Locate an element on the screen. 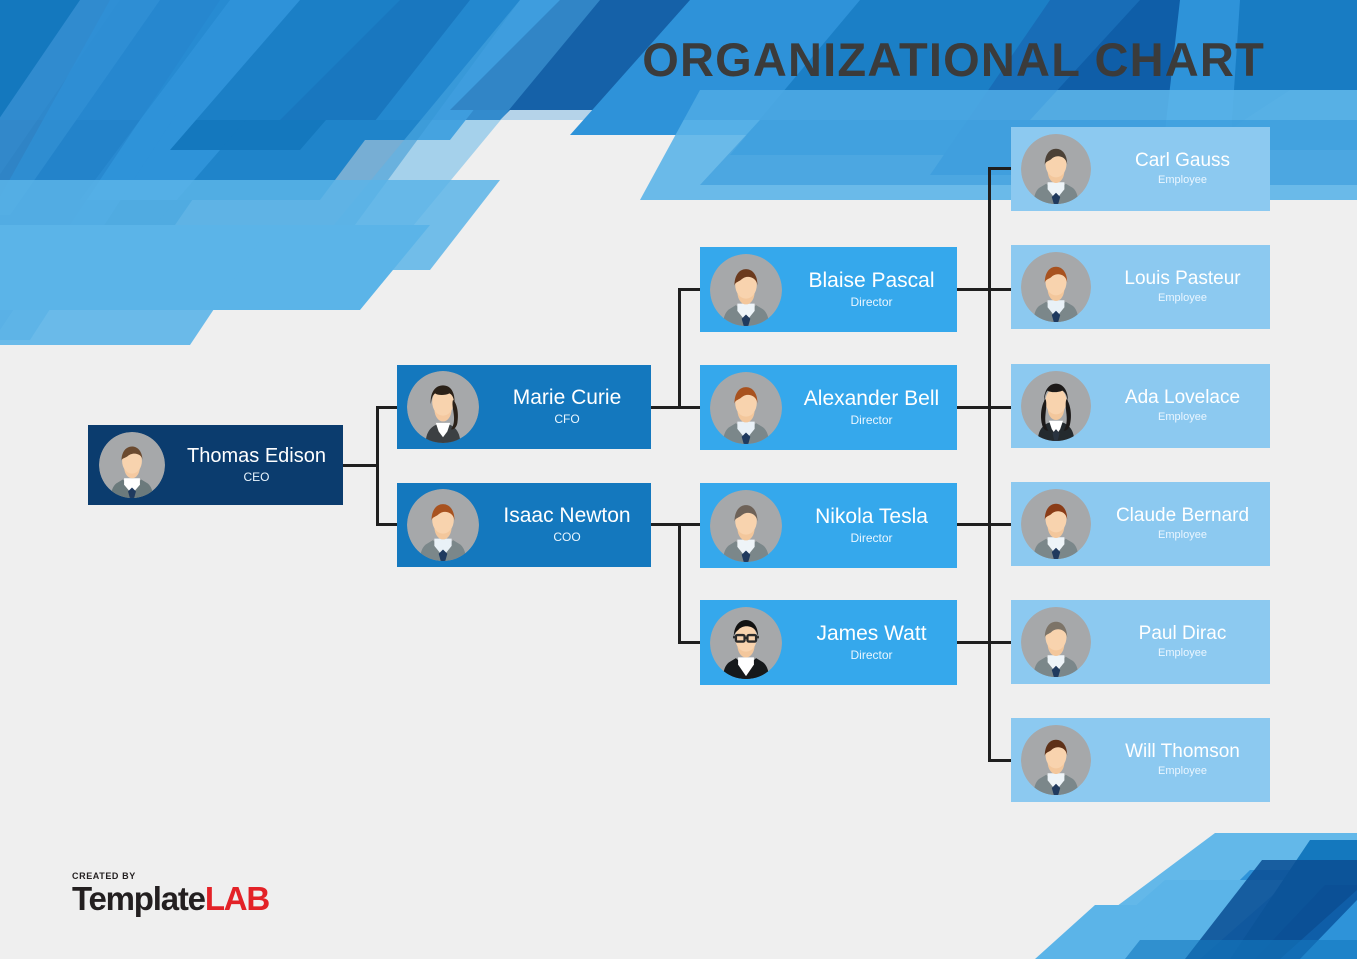 This screenshot has width=1357, height=959. connector-cfo-out is located at coordinates (665, 407).